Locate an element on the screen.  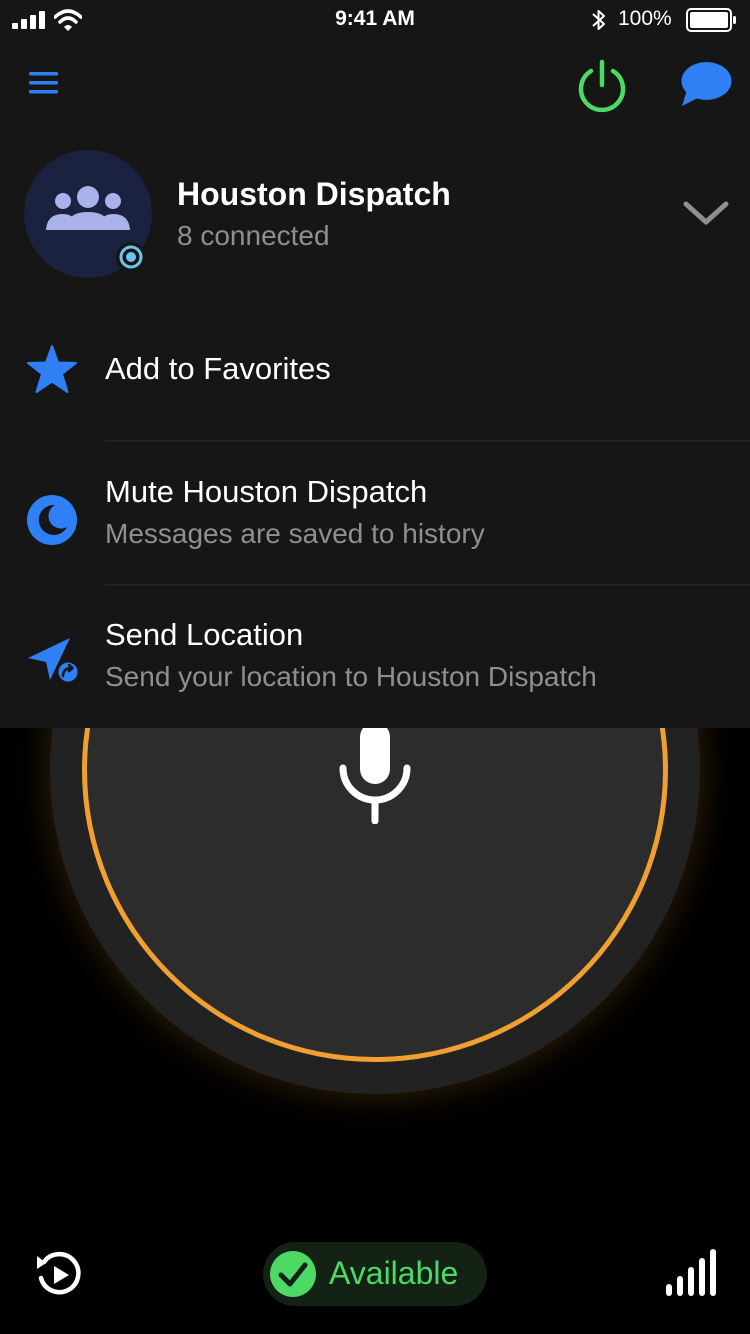
menu-item-title: Add to Favorites is located at coordinates (218, 368).